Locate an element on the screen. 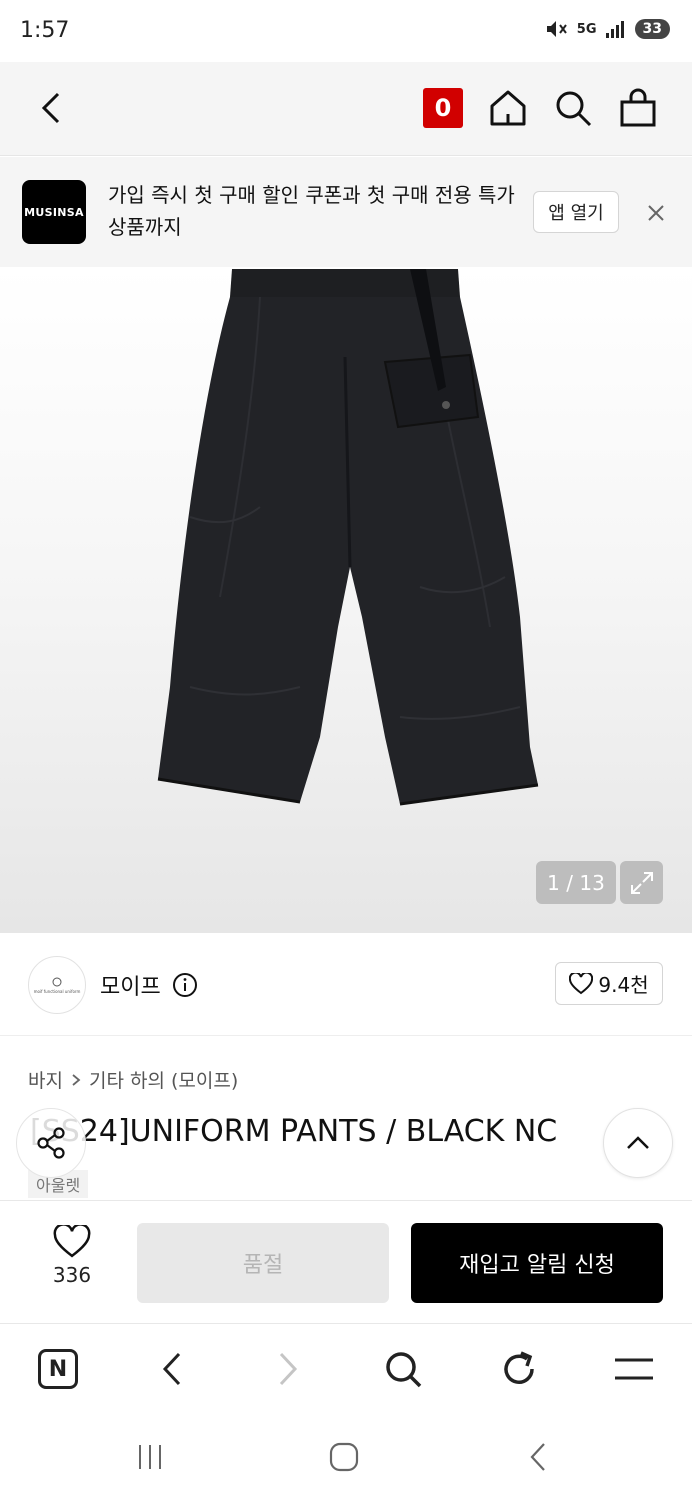 Image resolution: width=692 pixels, height=1500 pixels. breadcrumb: 바지 기타 하의 (모이프) is located at coordinates (133, 1079).